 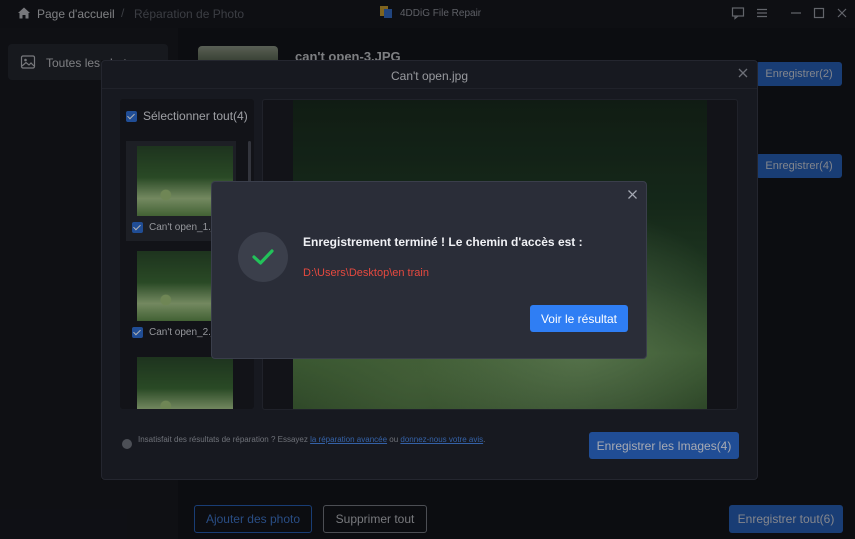 I want to click on success-check-icon, so click(x=263, y=257).